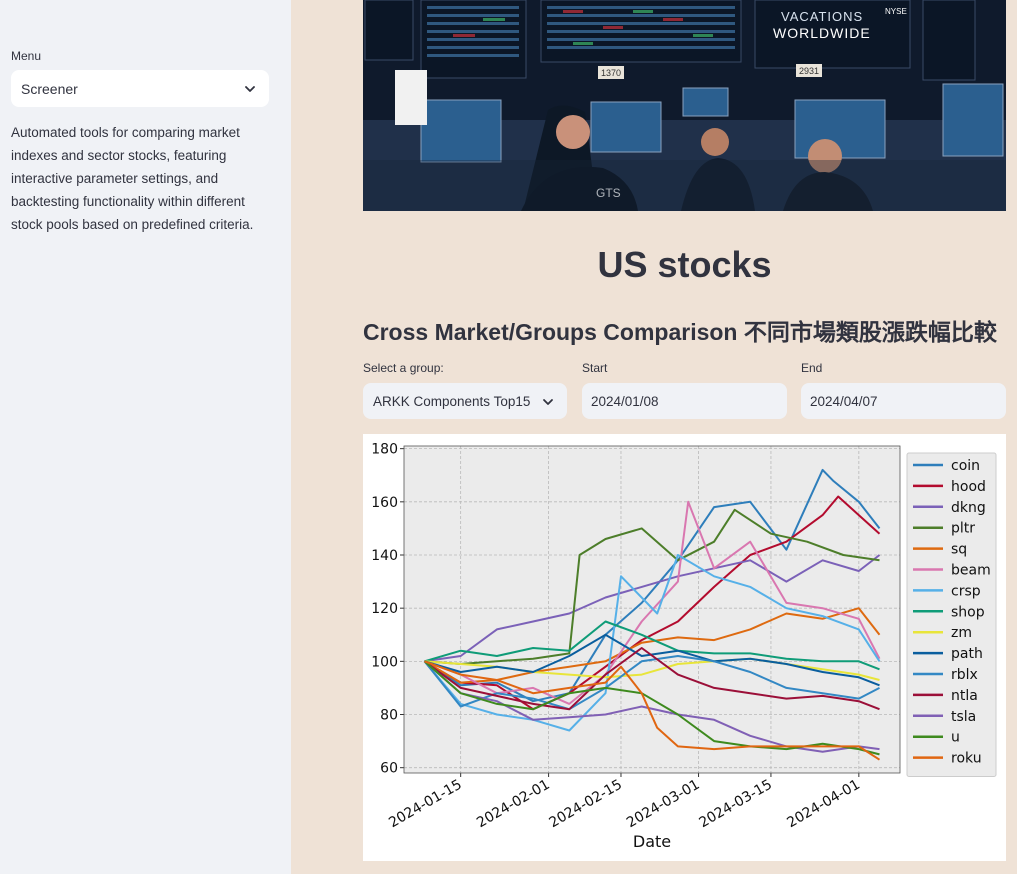 The height and width of the screenshot is (874, 1017). I want to click on end-date-label: End, so click(812, 368).